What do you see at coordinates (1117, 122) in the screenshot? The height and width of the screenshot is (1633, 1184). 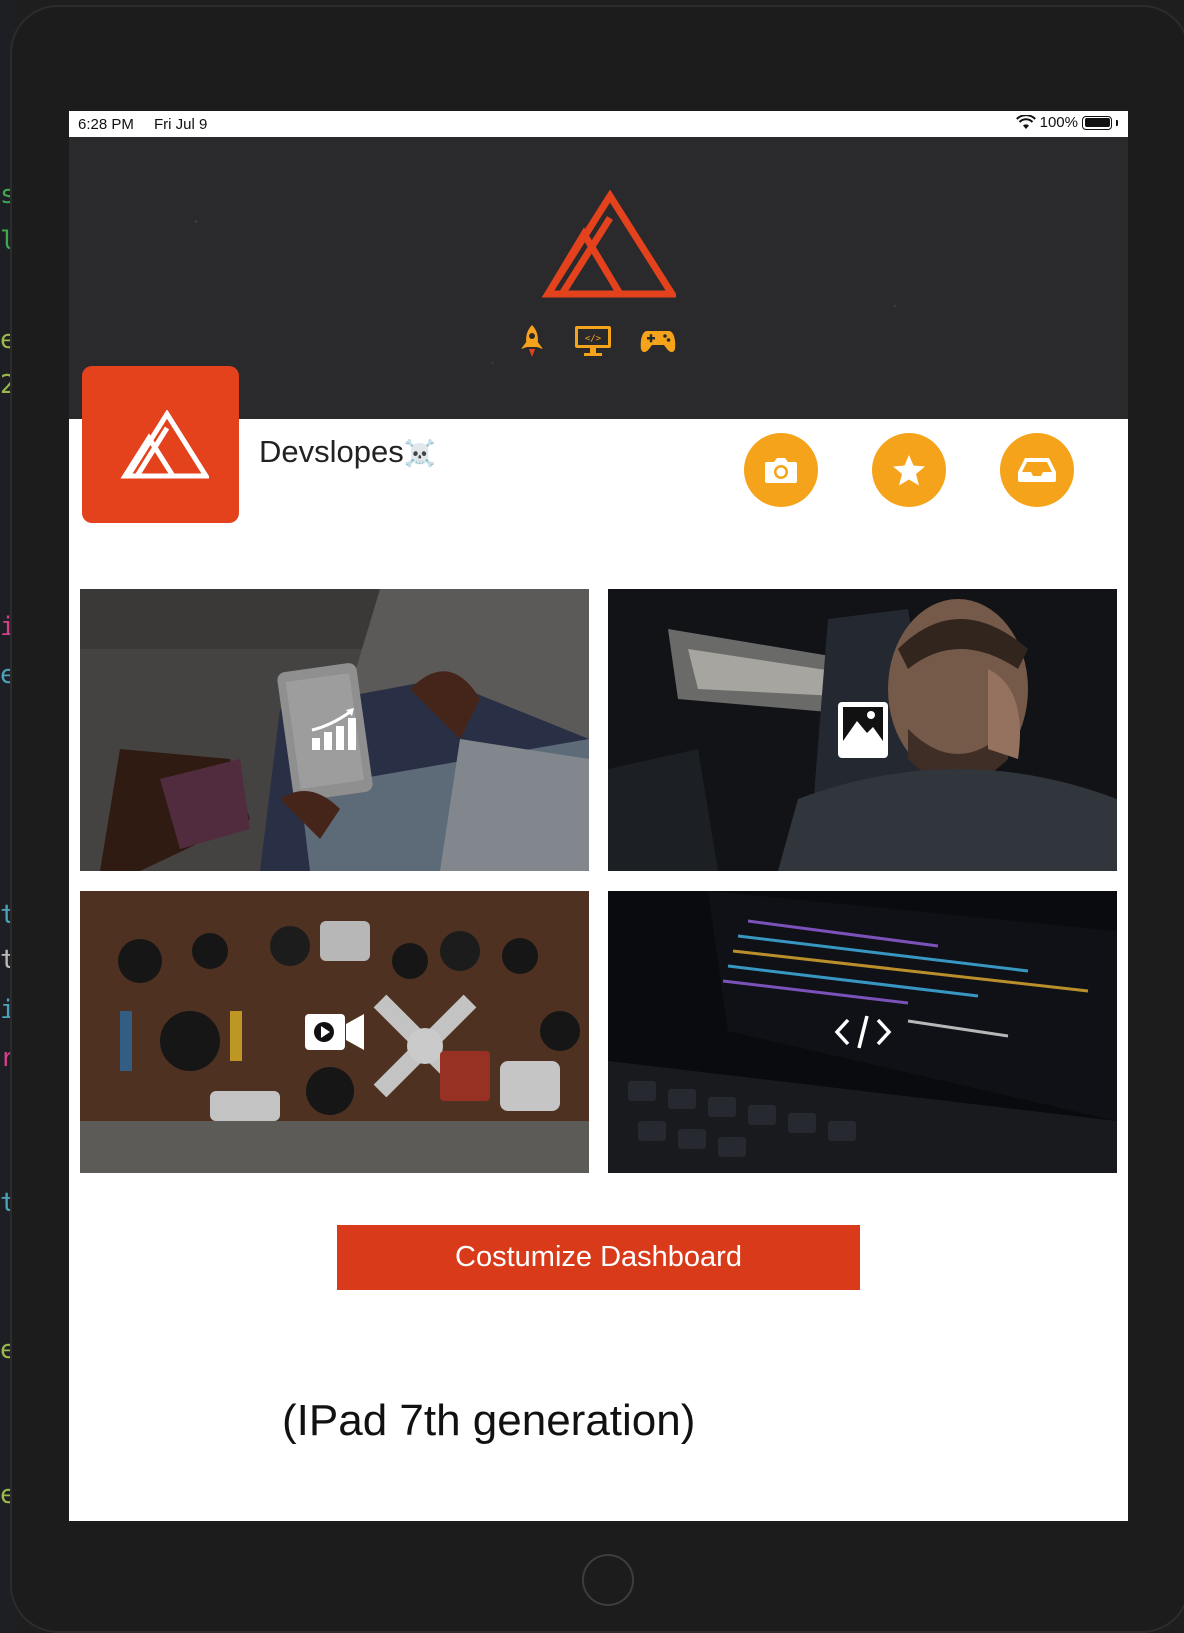 I see `battery-tip` at bounding box center [1117, 122].